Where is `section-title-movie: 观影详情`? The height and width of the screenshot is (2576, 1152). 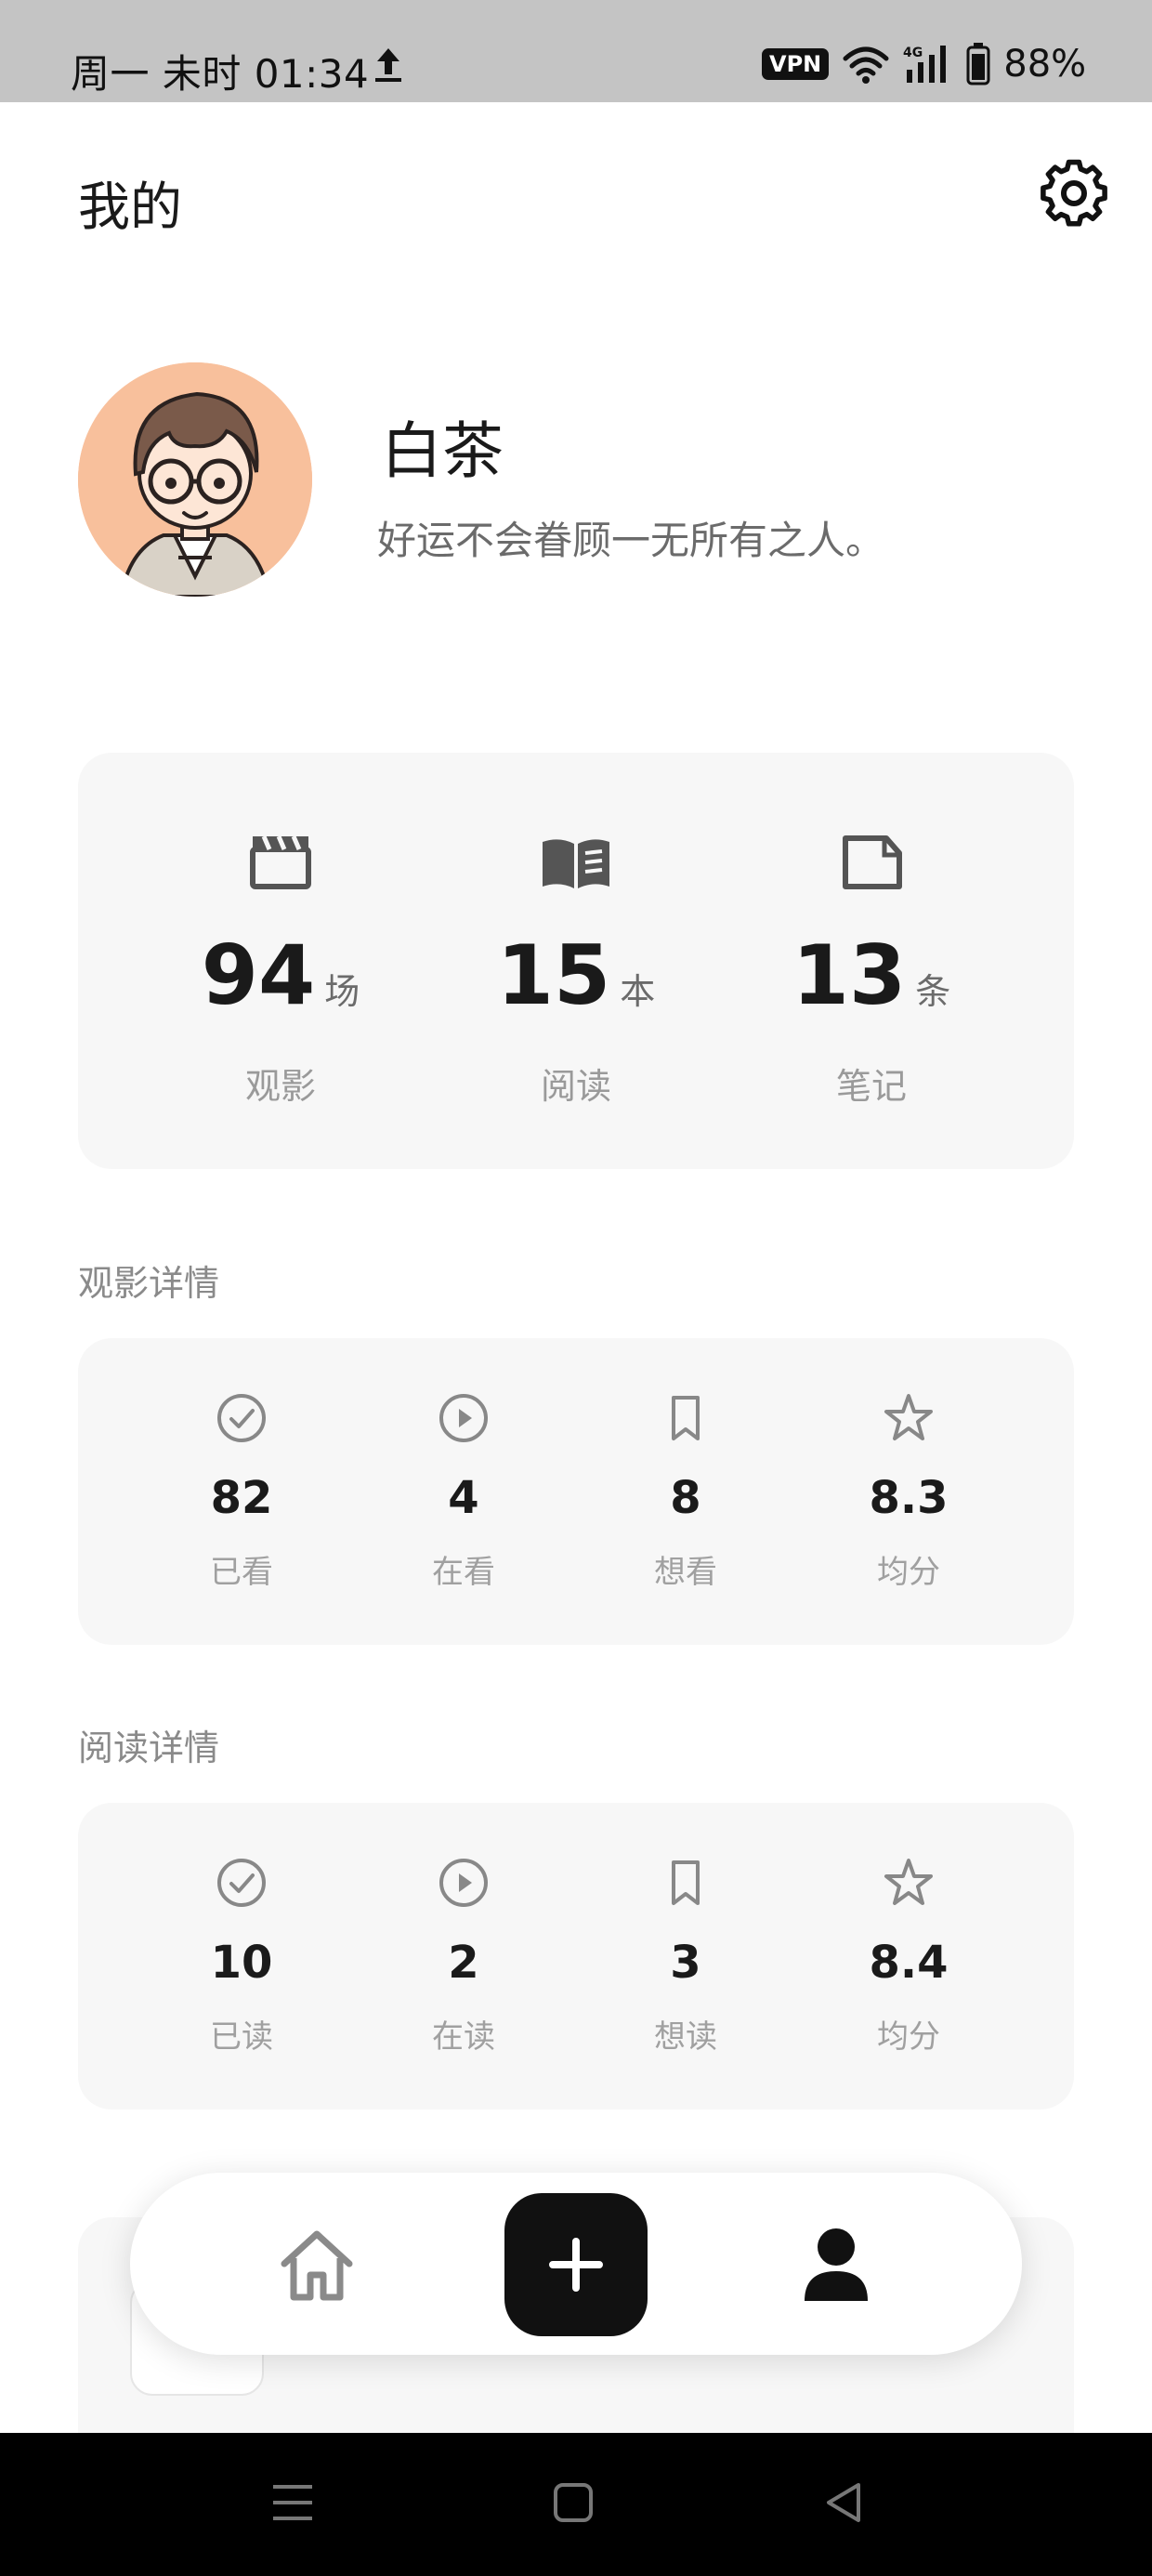 section-title-movie: 观影详情 is located at coordinates (149, 1283).